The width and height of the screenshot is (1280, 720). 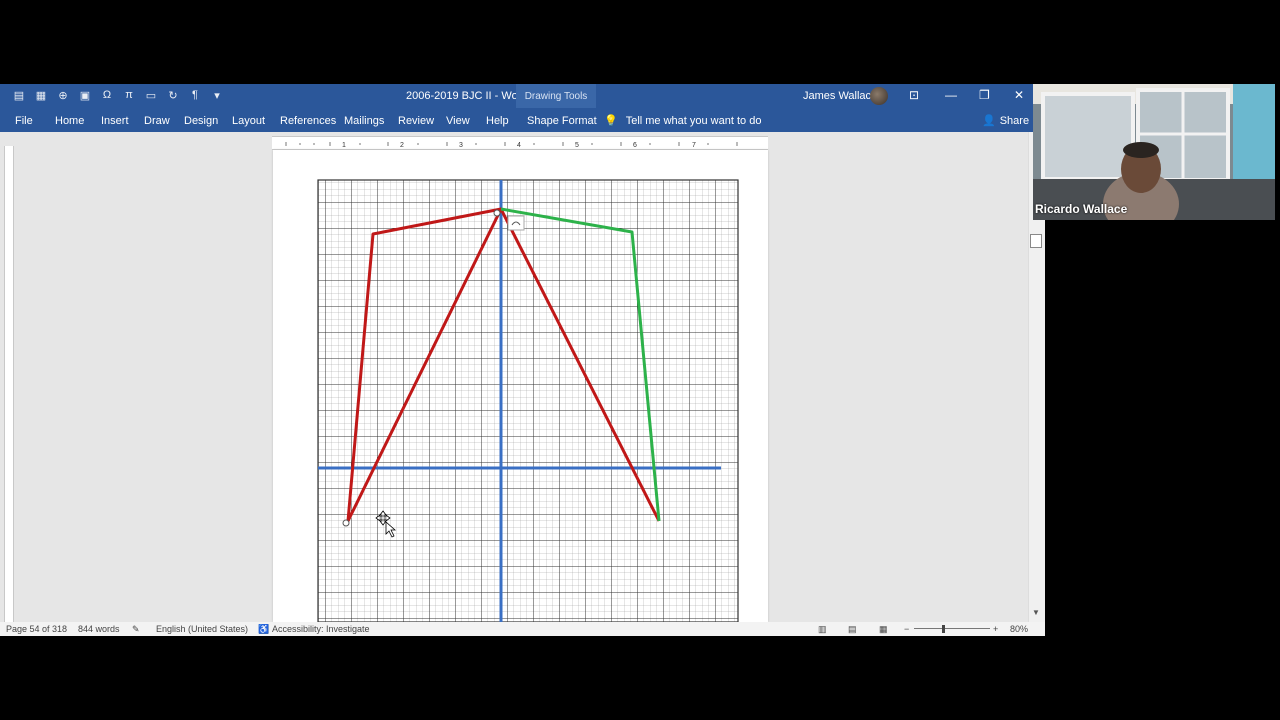 I want to click on tab-draw: Draw, so click(x=157, y=121).